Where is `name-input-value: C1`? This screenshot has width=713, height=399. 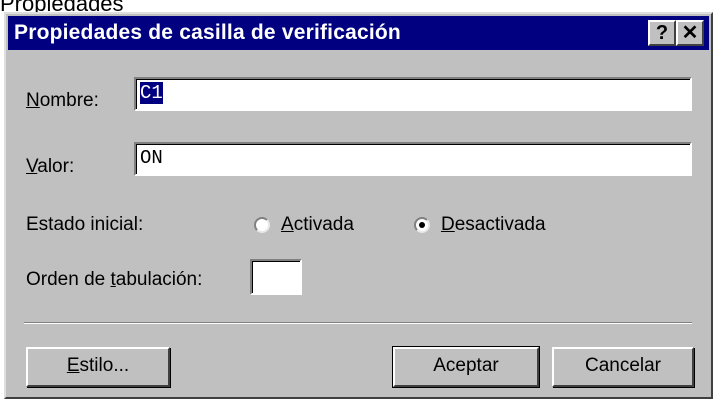 name-input-value: C1 is located at coordinates (151, 93).